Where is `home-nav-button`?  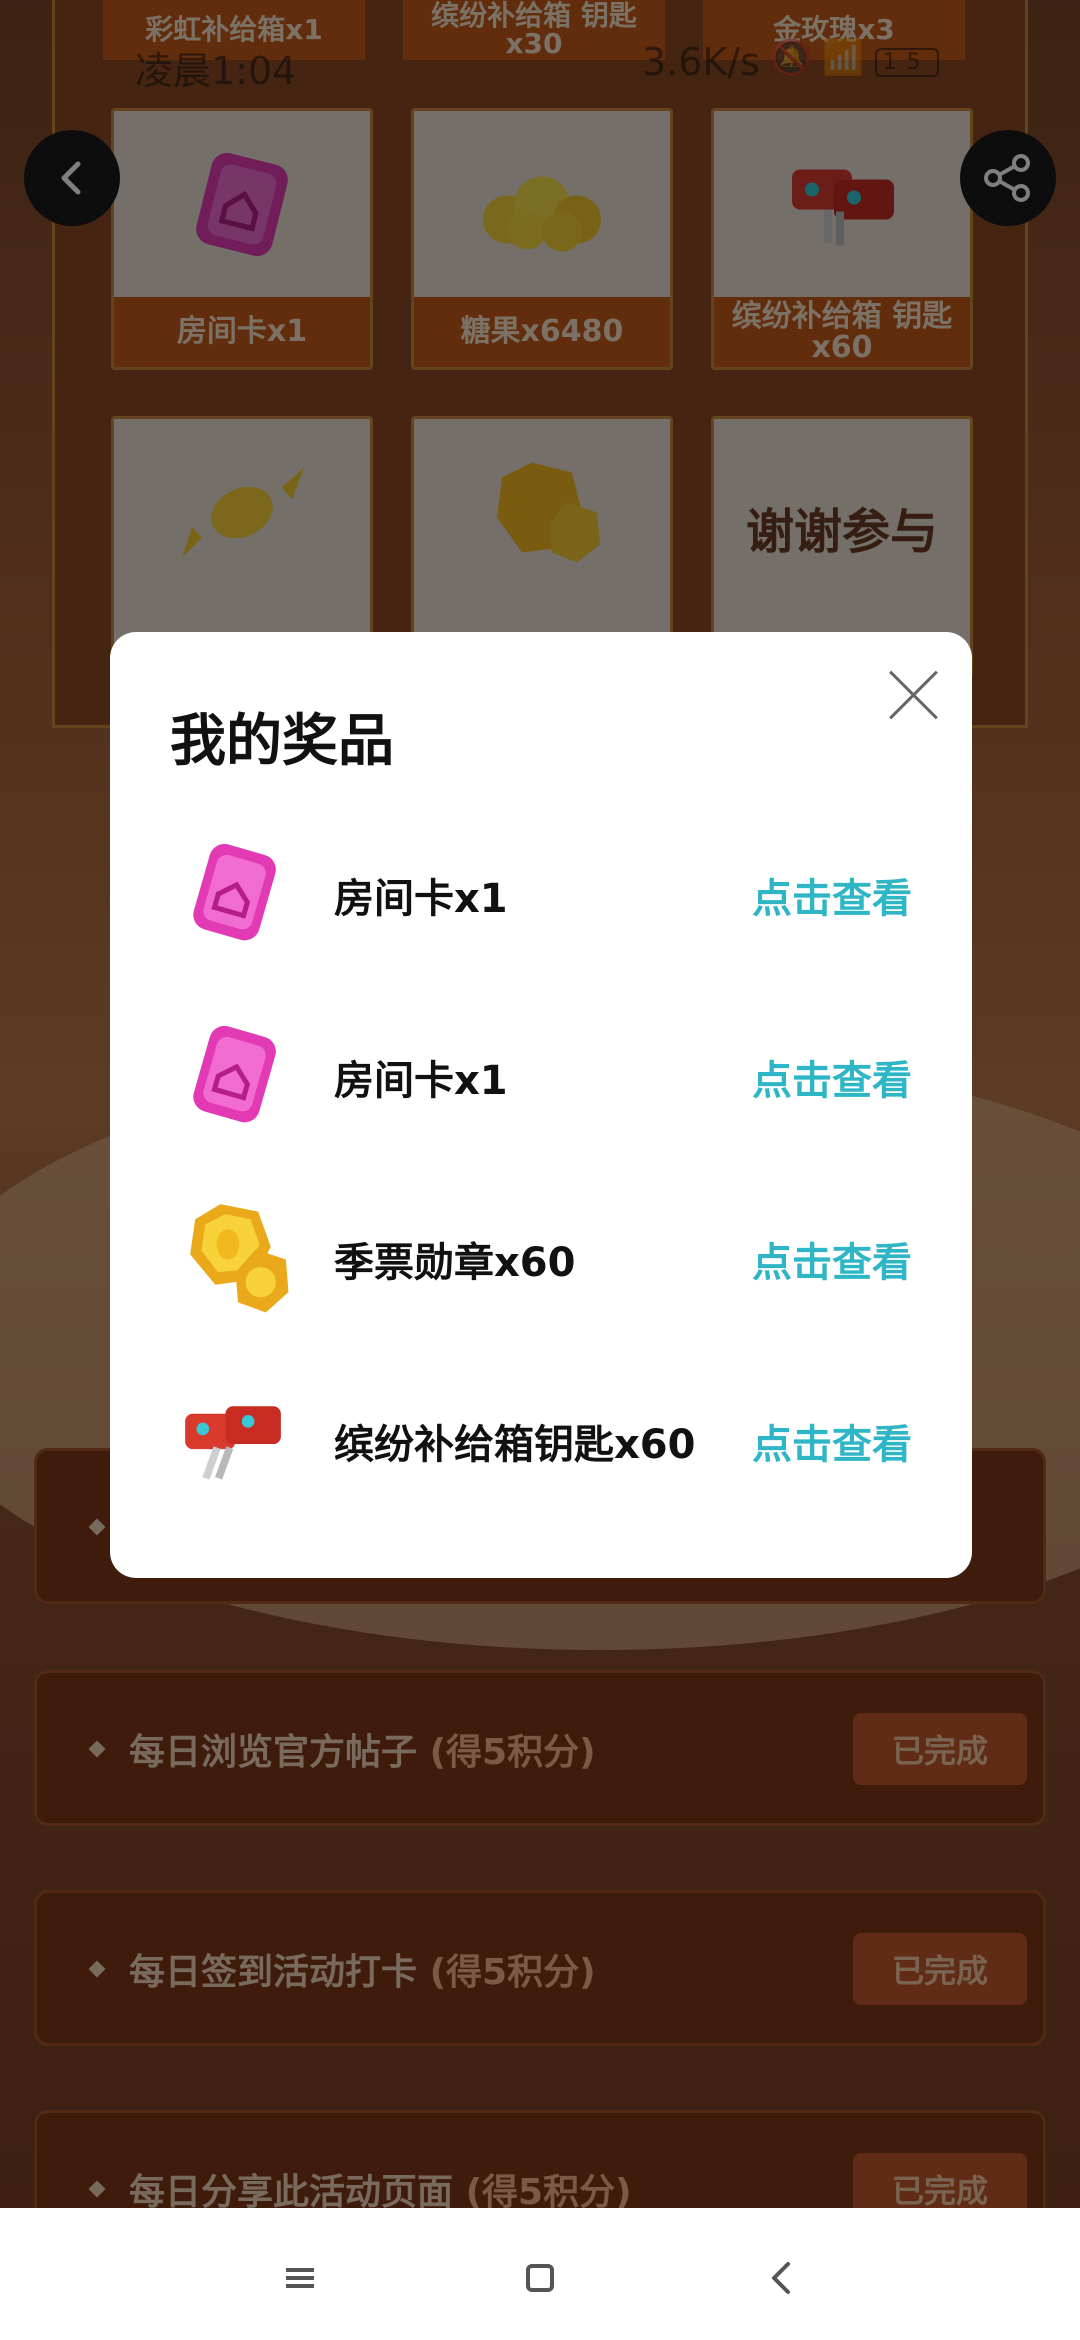 home-nav-button is located at coordinates (540, 2278).